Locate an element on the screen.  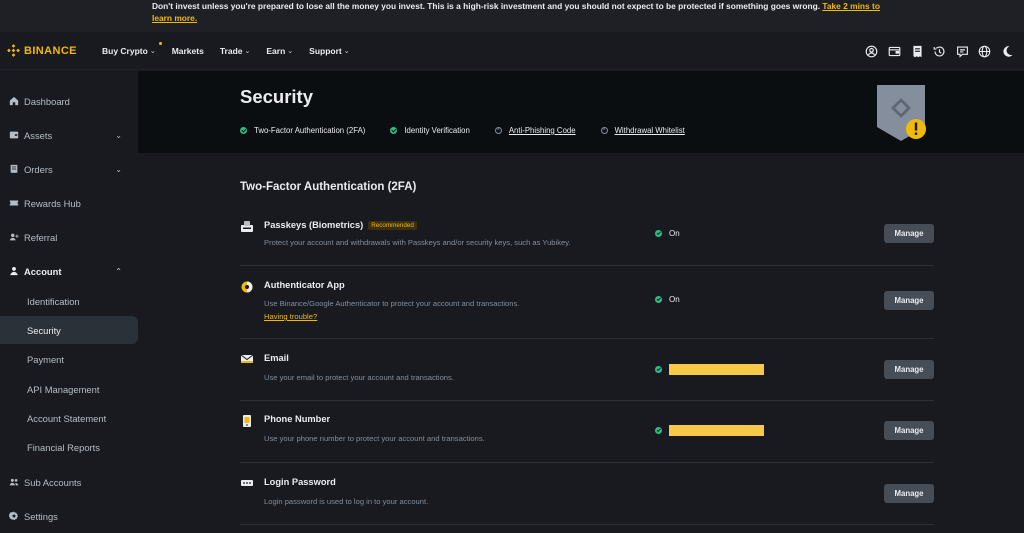
row-title-text: Authenticator App is located at coordinates (304, 285).